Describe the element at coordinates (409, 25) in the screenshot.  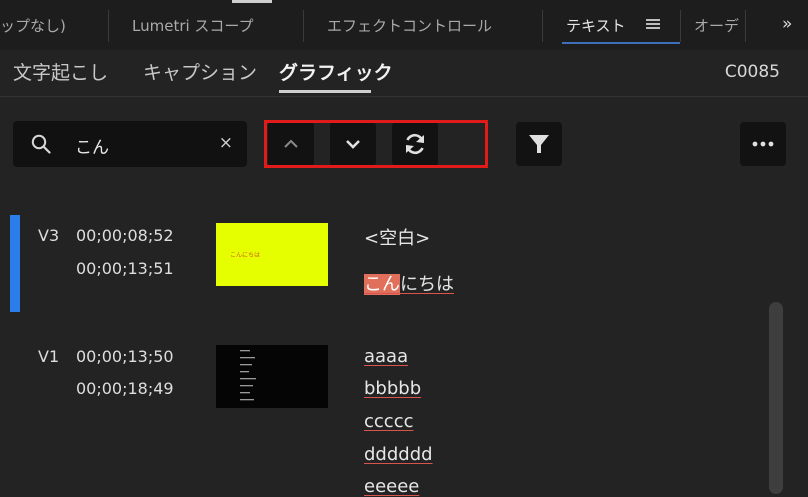
I see `panel-tab-effect-controls: エフェクトコントロール` at that location.